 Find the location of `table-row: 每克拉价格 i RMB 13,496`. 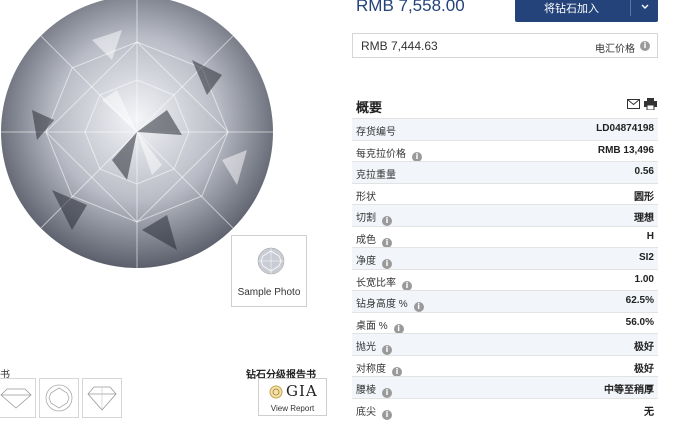

table-row: 每克拉价格 i RMB 13,496 is located at coordinates (505, 150).